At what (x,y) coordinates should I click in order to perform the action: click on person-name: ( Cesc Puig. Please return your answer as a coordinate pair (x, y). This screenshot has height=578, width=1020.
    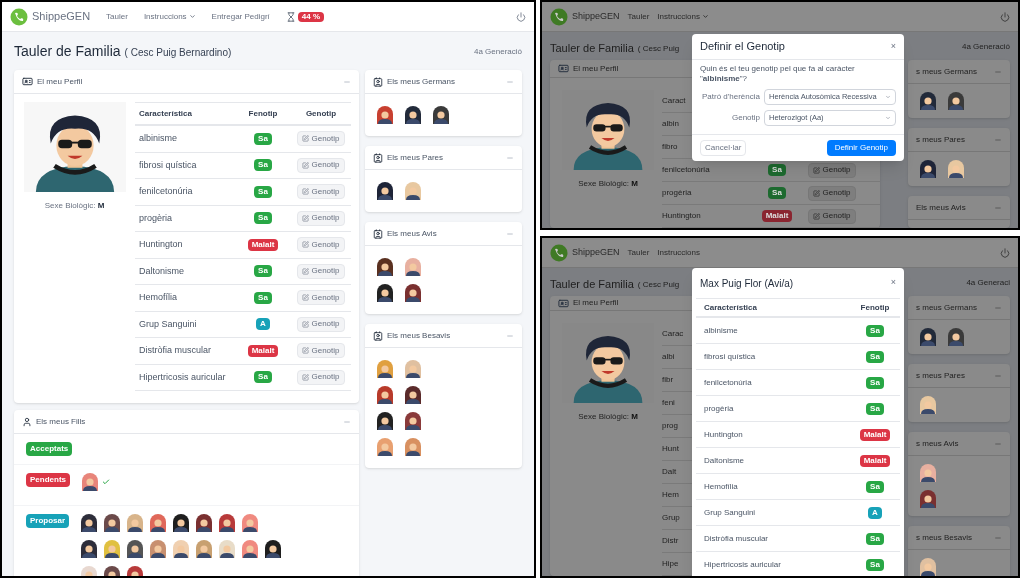
    Looking at the image, I should click on (658, 285).